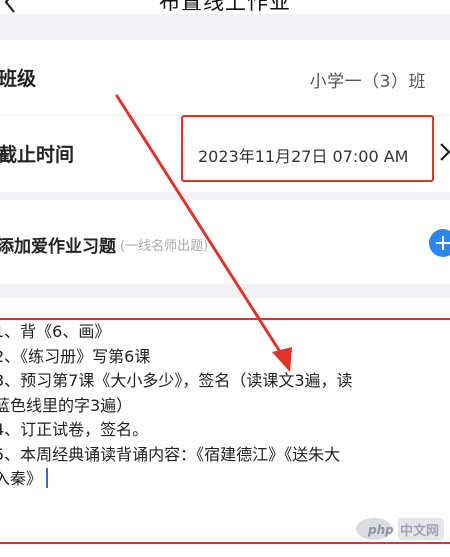 This screenshot has width=450, height=557. Describe the element at coordinates (420, 531) in the screenshot. I see `watermark-site: 中文网` at that location.